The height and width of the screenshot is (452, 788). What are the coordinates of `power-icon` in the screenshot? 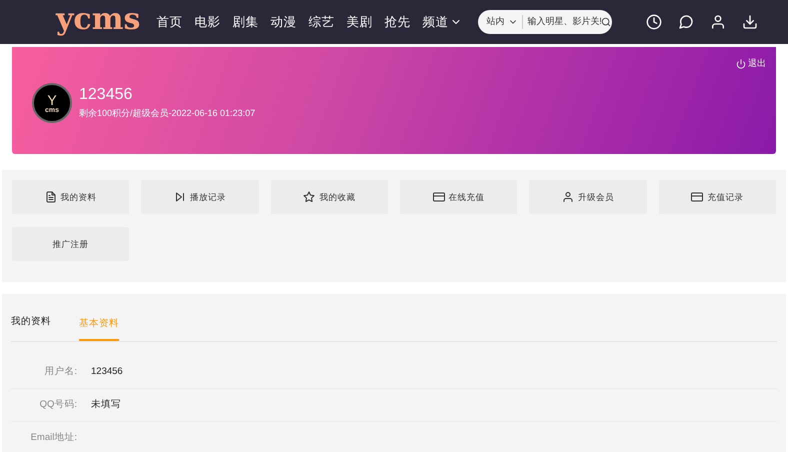 It's located at (741, 63).